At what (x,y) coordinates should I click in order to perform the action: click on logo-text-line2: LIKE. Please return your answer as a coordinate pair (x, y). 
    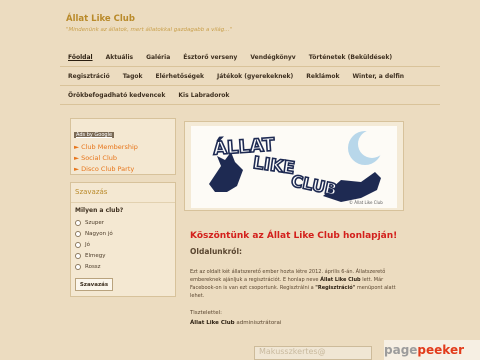
    Looking at the image, I should click on (274, 166).